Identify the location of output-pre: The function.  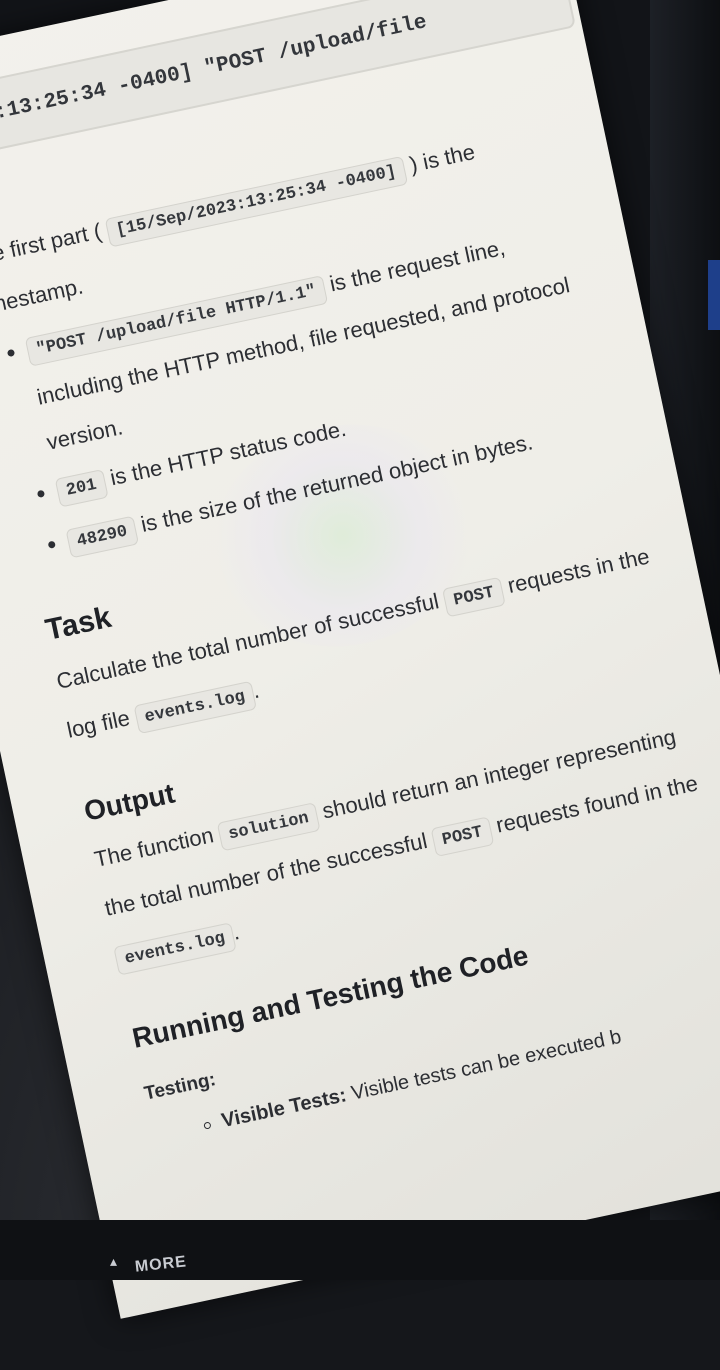
(154, 847).